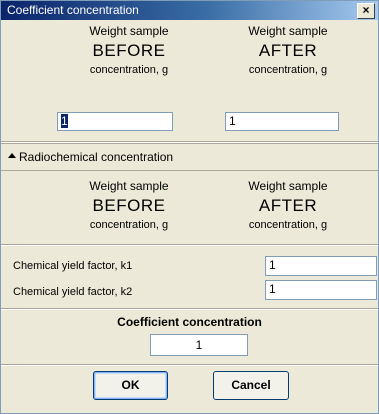 This screenshot has width=379, height=414. Describe the element at coordinates (321, 266) in the screenshot. I see `k1-input: 1` at that location.